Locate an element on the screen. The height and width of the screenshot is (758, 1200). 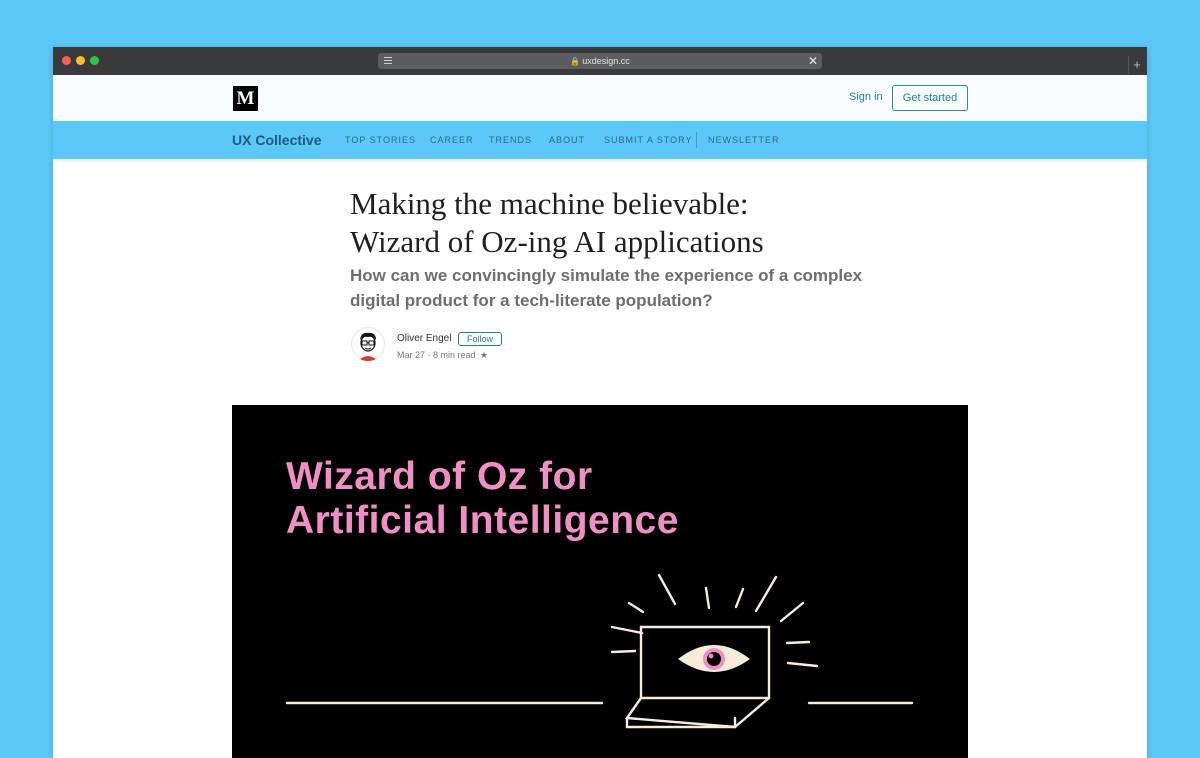
star-icon: ★ is located at coordinates (484, 355).